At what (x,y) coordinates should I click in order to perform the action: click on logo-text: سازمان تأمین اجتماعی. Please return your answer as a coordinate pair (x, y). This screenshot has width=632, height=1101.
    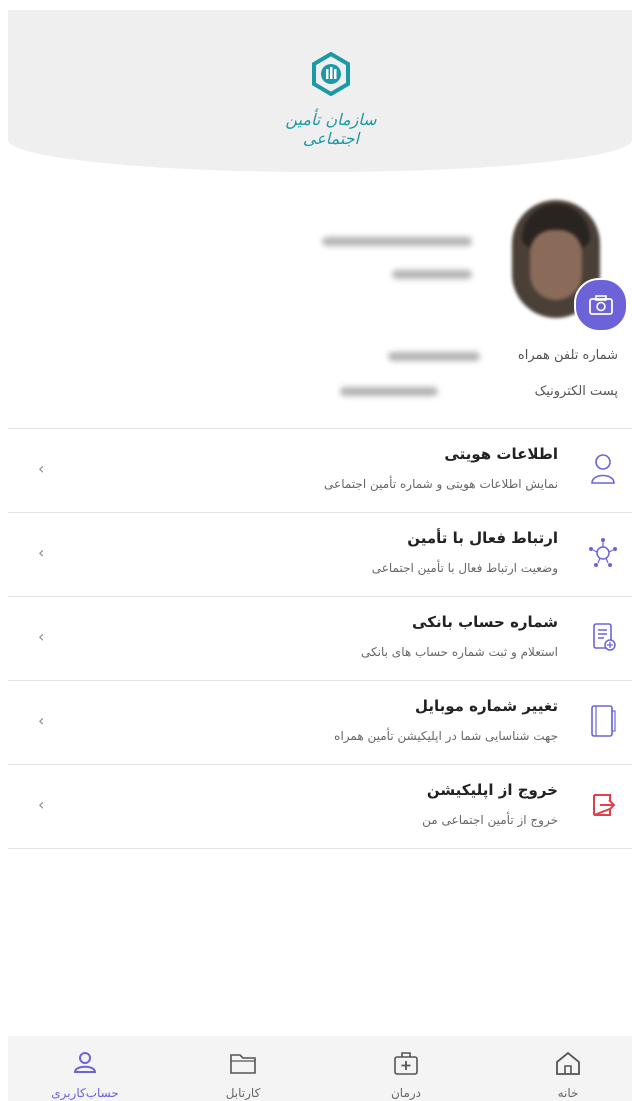
    Looking at the image, I should click on (331, 129).